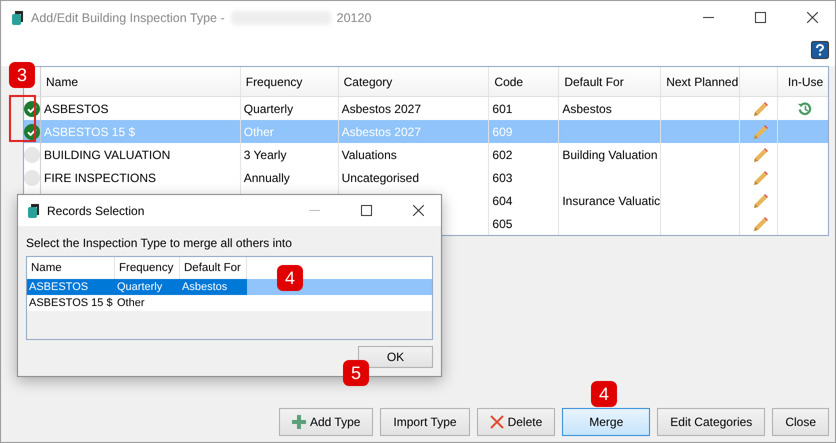 The width and height of the screenshot is (836, 443). I want to click on table-cell: 601, so click(502, 109).